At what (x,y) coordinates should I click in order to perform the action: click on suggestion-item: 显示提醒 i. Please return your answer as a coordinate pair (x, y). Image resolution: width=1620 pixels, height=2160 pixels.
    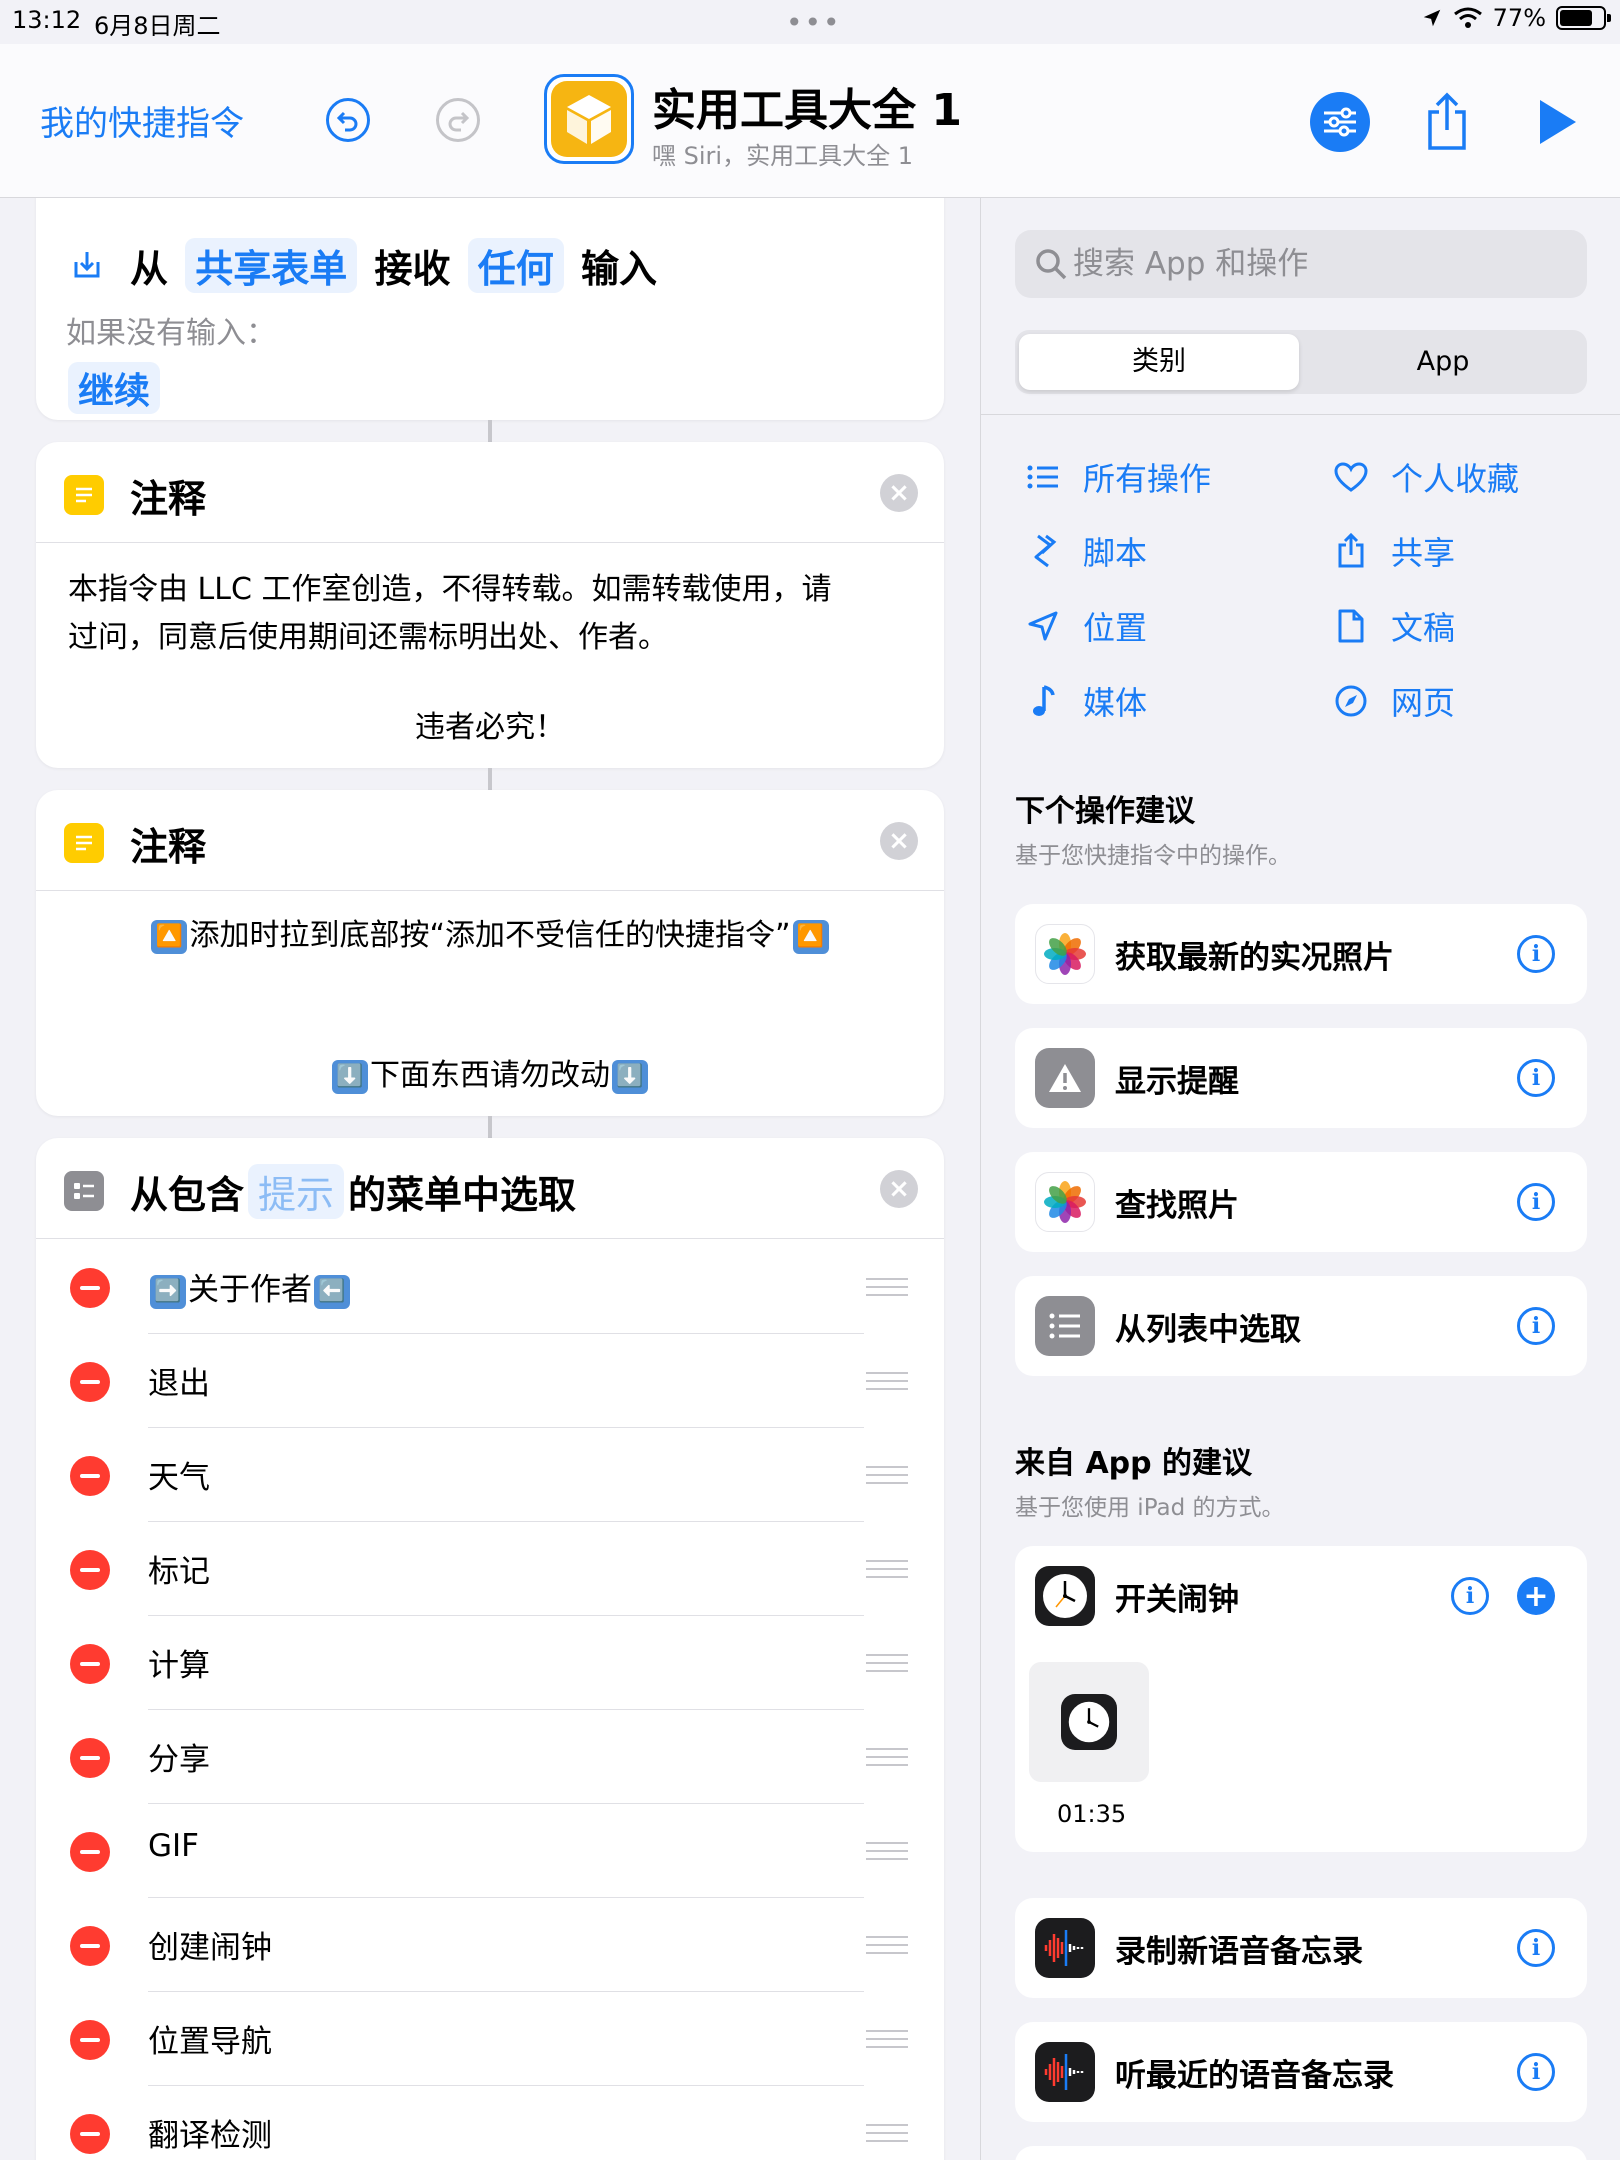
    Looking at the image, I should click on (1301, 1078).